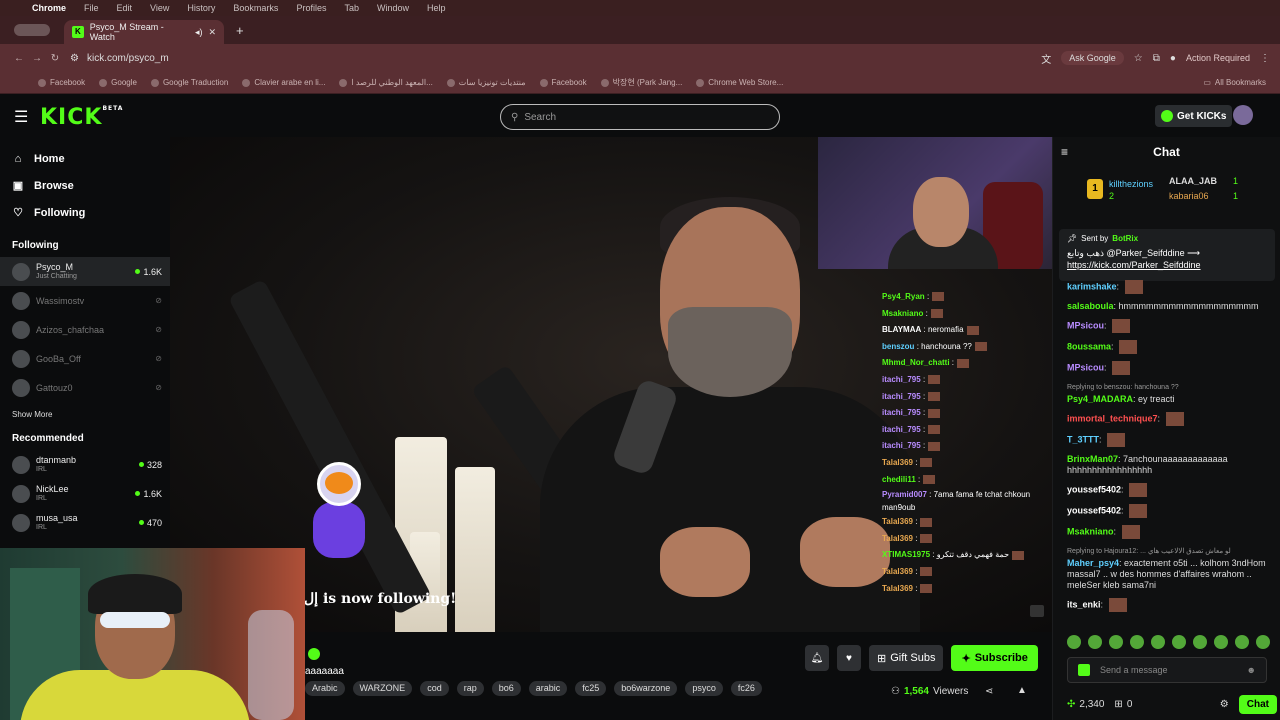 The image size is (1280, 720). I want to click on reload-icon: ↻, so click(55, 58).